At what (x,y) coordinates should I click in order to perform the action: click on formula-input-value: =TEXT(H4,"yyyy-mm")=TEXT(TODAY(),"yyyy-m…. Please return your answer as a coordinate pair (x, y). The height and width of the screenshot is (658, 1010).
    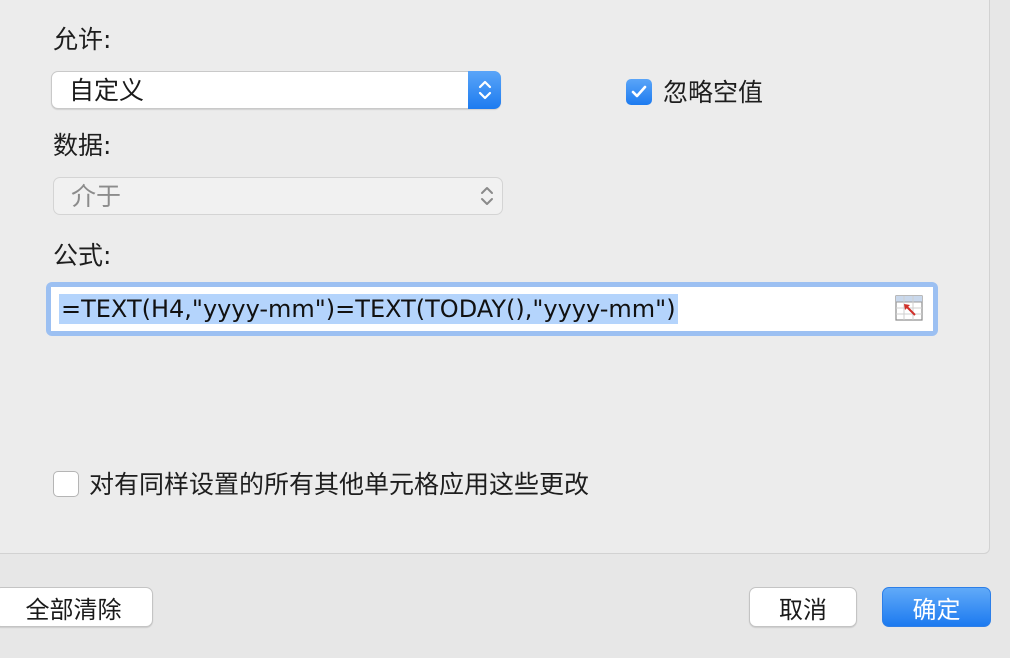
    Looking at the image, I should click on (368, 309).